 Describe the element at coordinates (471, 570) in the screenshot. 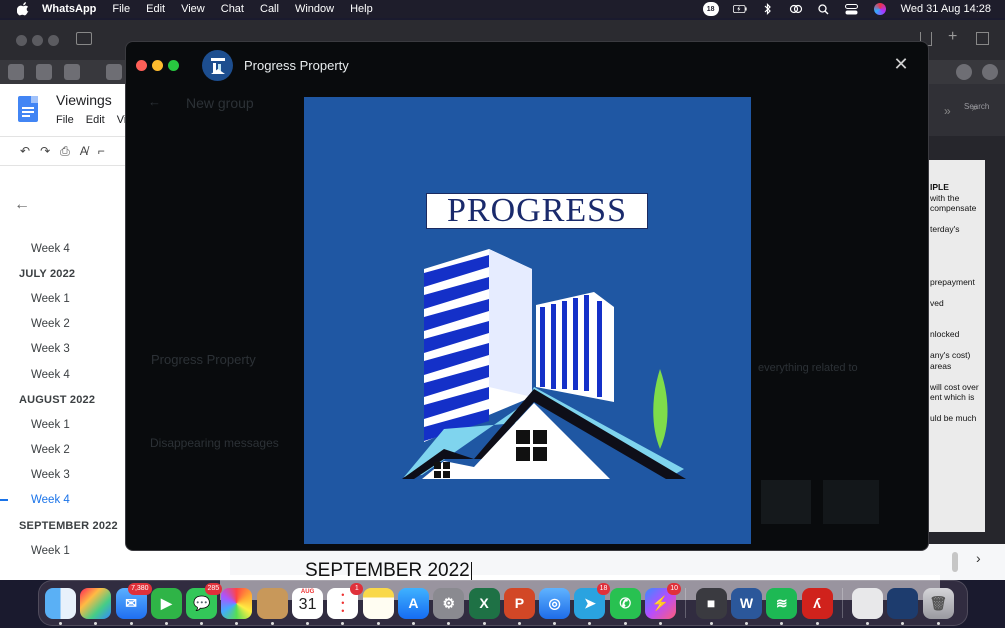

I see `text-cursor` at that location.